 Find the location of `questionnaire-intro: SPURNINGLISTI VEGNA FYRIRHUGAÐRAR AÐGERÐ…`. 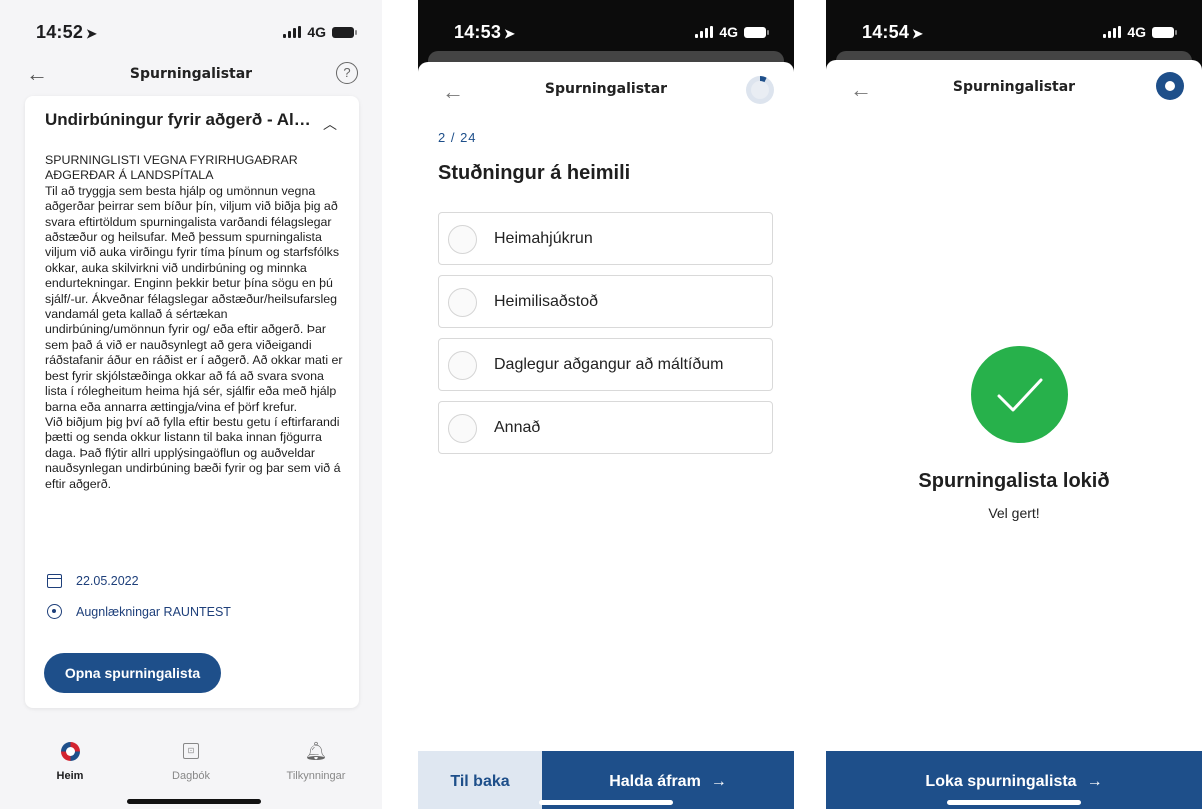

questionnaire-intro: SPURNINGLISTI VEGNA FYRIRHUGAÐRAR AÐGERÐ… is located at coordinates (197, 322).